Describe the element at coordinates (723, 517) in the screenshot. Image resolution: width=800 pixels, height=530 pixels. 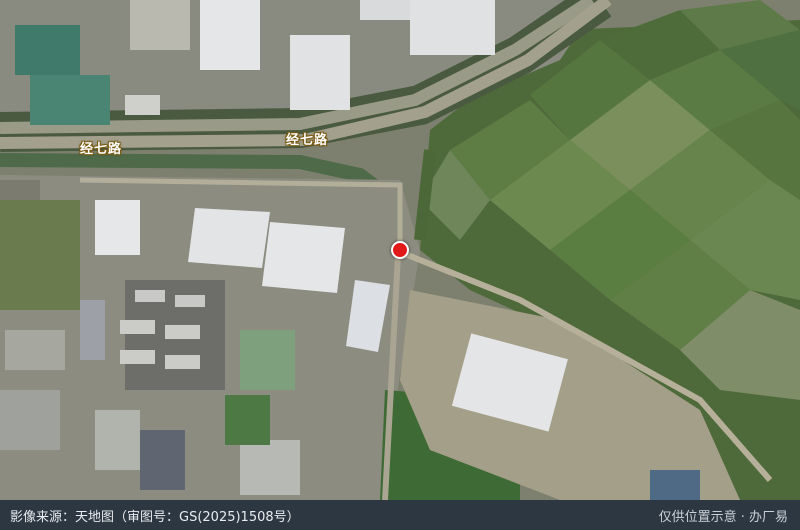
I see `disclaimer-text: 仅供位置示意 · 办厂易` at that location.